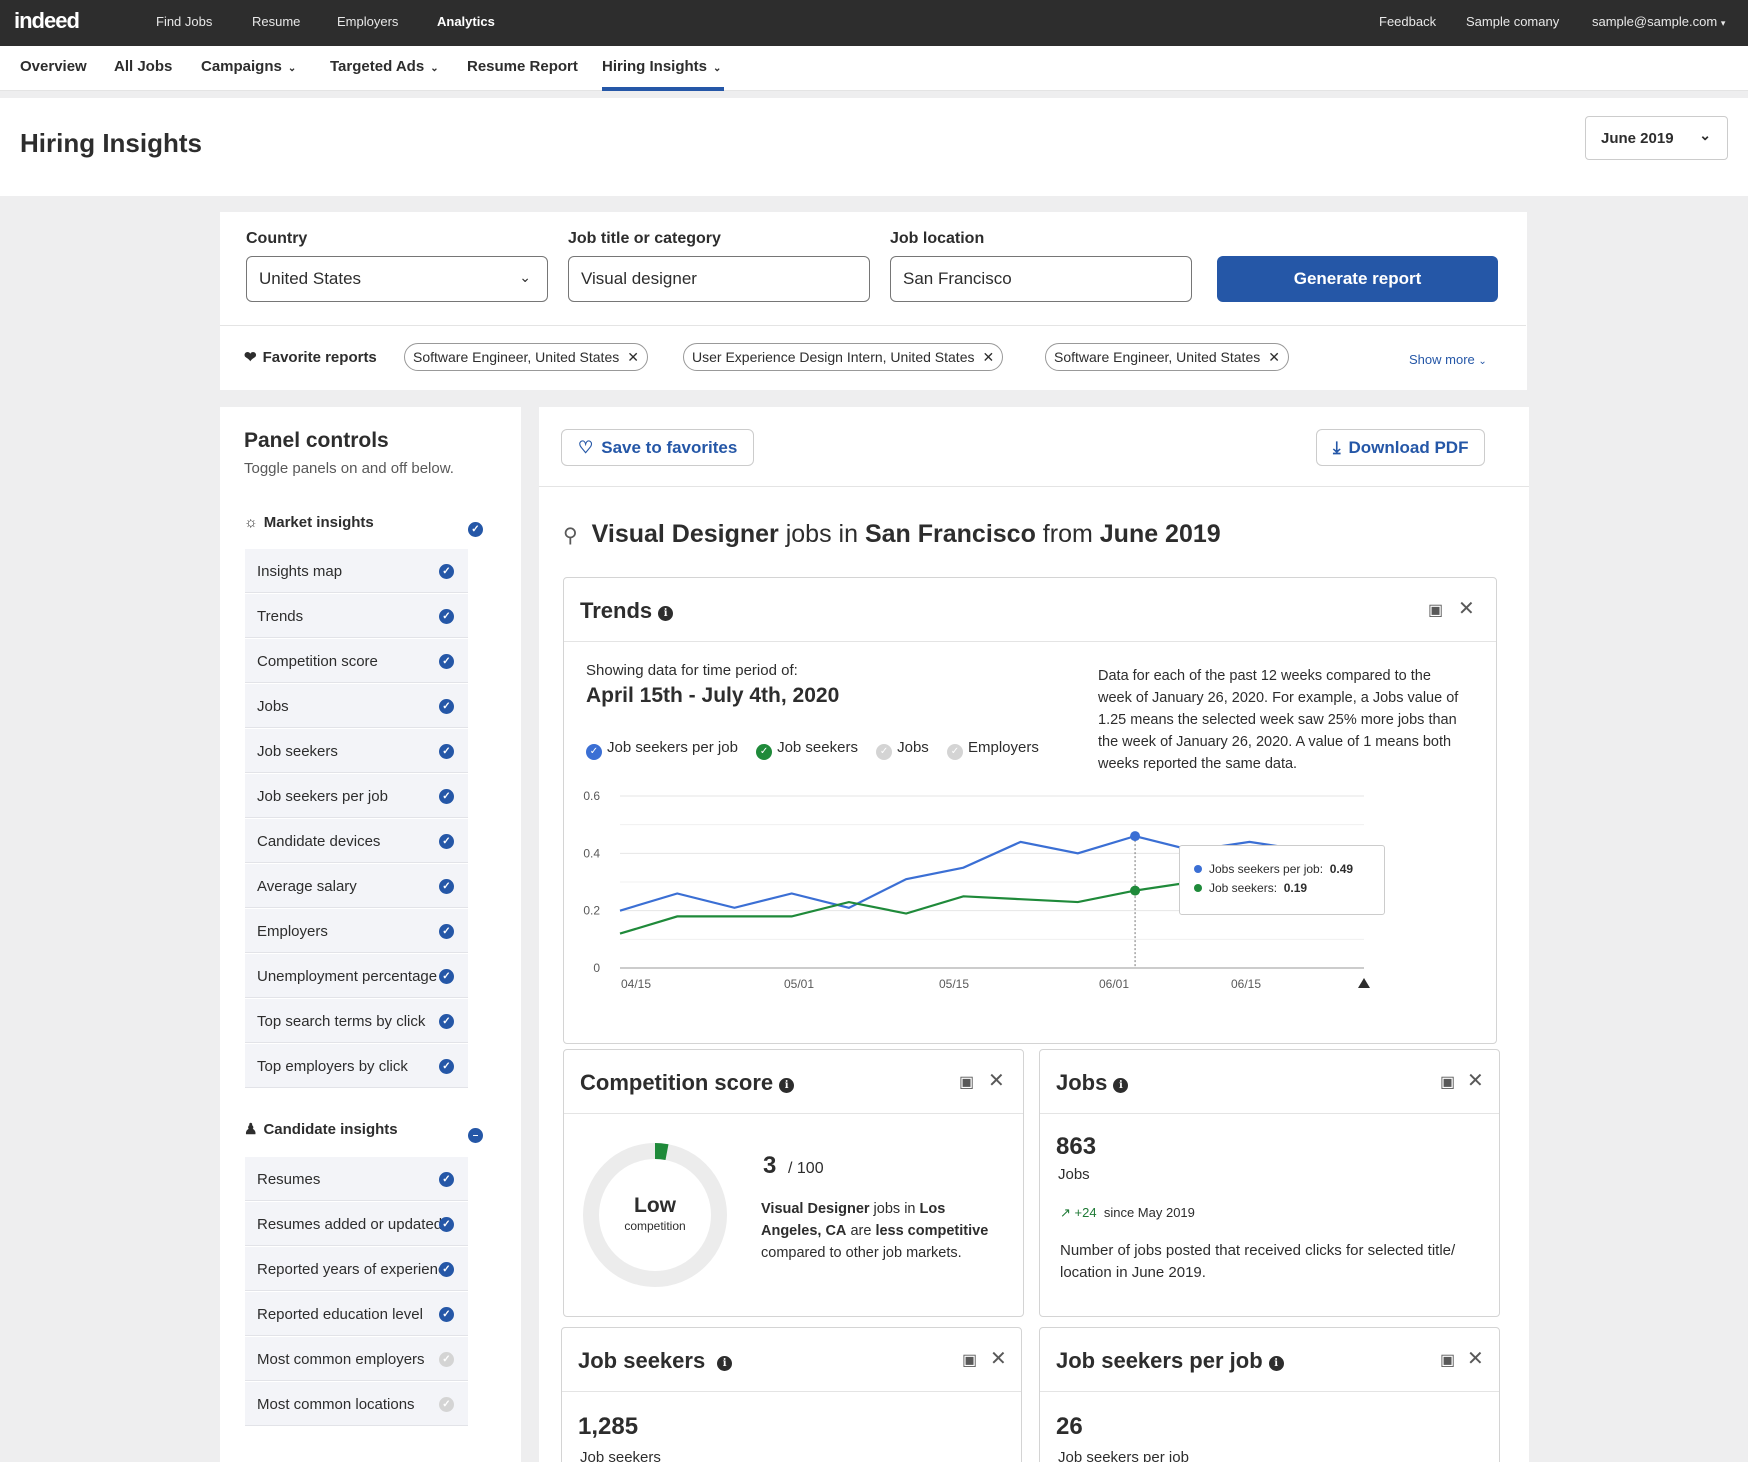 The image size is (1748, 1462). What do you see at coordinates (356, 751) in the screenshot?
I see `panel-toggle-item: Job seekers ✓` at bounding box center [356, 751].